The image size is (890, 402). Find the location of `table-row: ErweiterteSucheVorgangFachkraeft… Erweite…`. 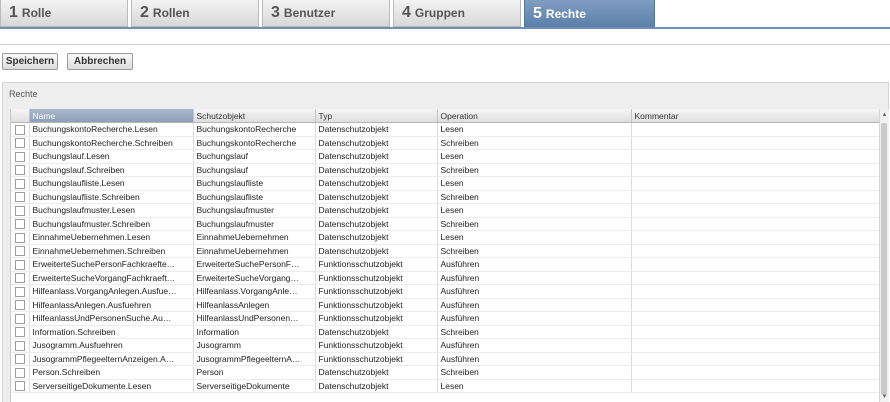

table-row: ErweiterteSucheVorgangFachkraeft… Erweite… is located at coordinates (445, 278).